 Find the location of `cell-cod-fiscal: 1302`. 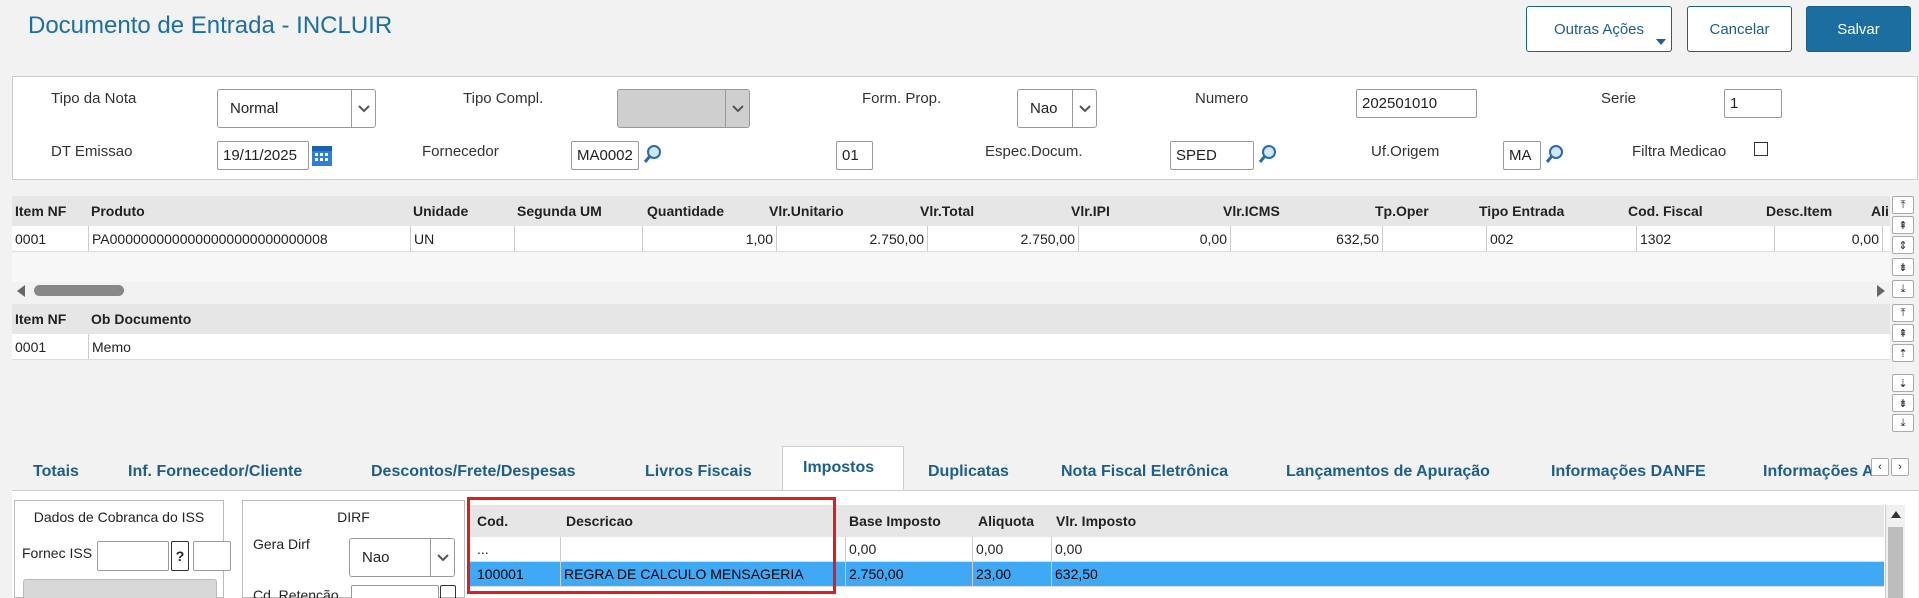

cell-cod-fiscal: 1302 is located at coordinates (1705, 238).